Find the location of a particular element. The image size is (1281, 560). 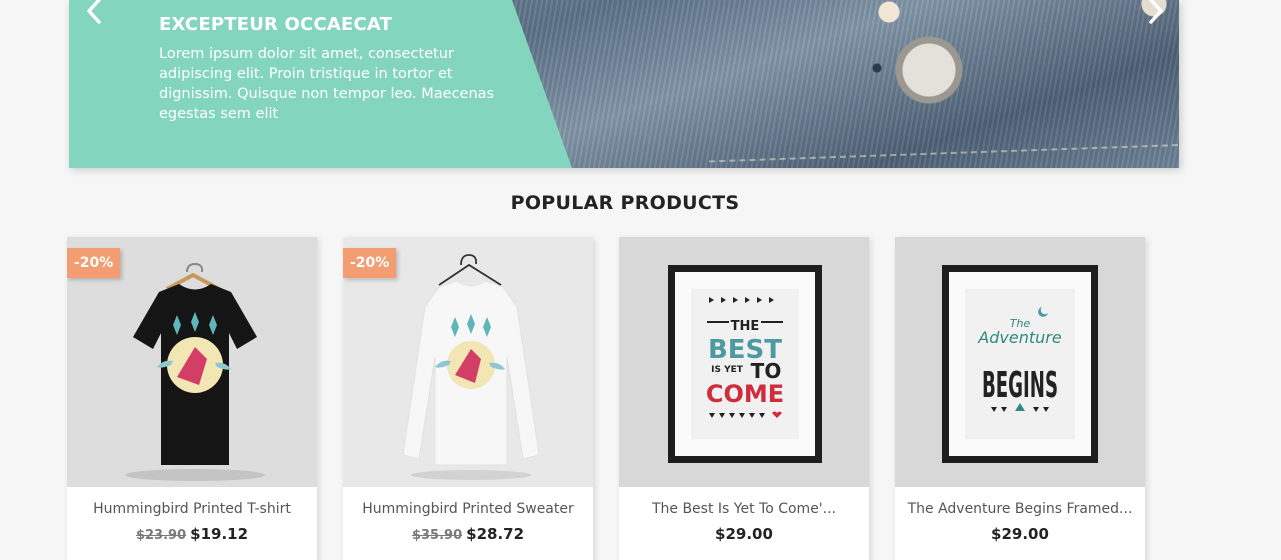

product-info: The Best Is Yet To Come'... $29.00 is located at coordinates (744, 523).